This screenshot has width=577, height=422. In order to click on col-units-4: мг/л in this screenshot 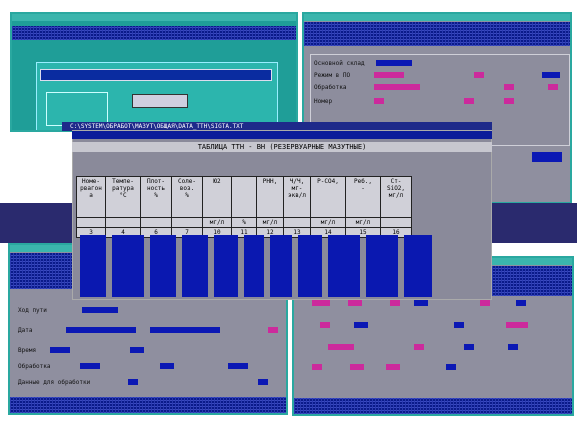, I will do `click(217, 222)`.